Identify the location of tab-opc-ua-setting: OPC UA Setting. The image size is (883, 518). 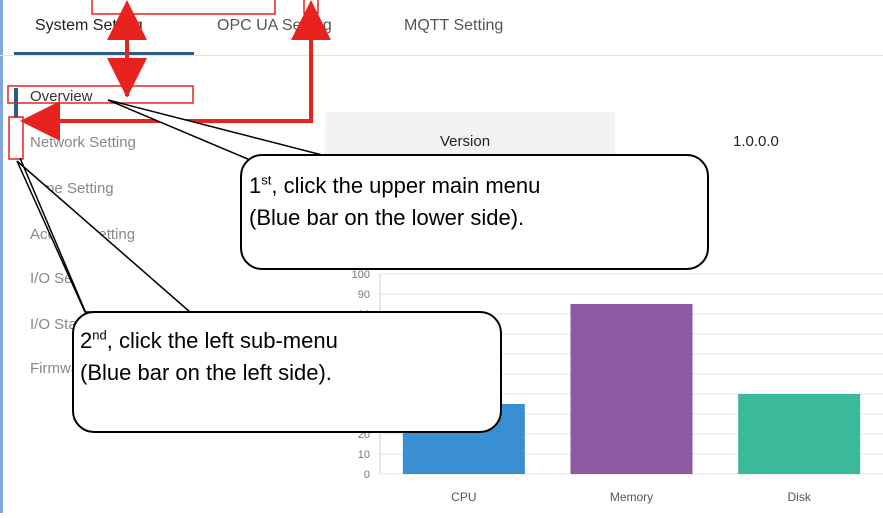
(274, 26).